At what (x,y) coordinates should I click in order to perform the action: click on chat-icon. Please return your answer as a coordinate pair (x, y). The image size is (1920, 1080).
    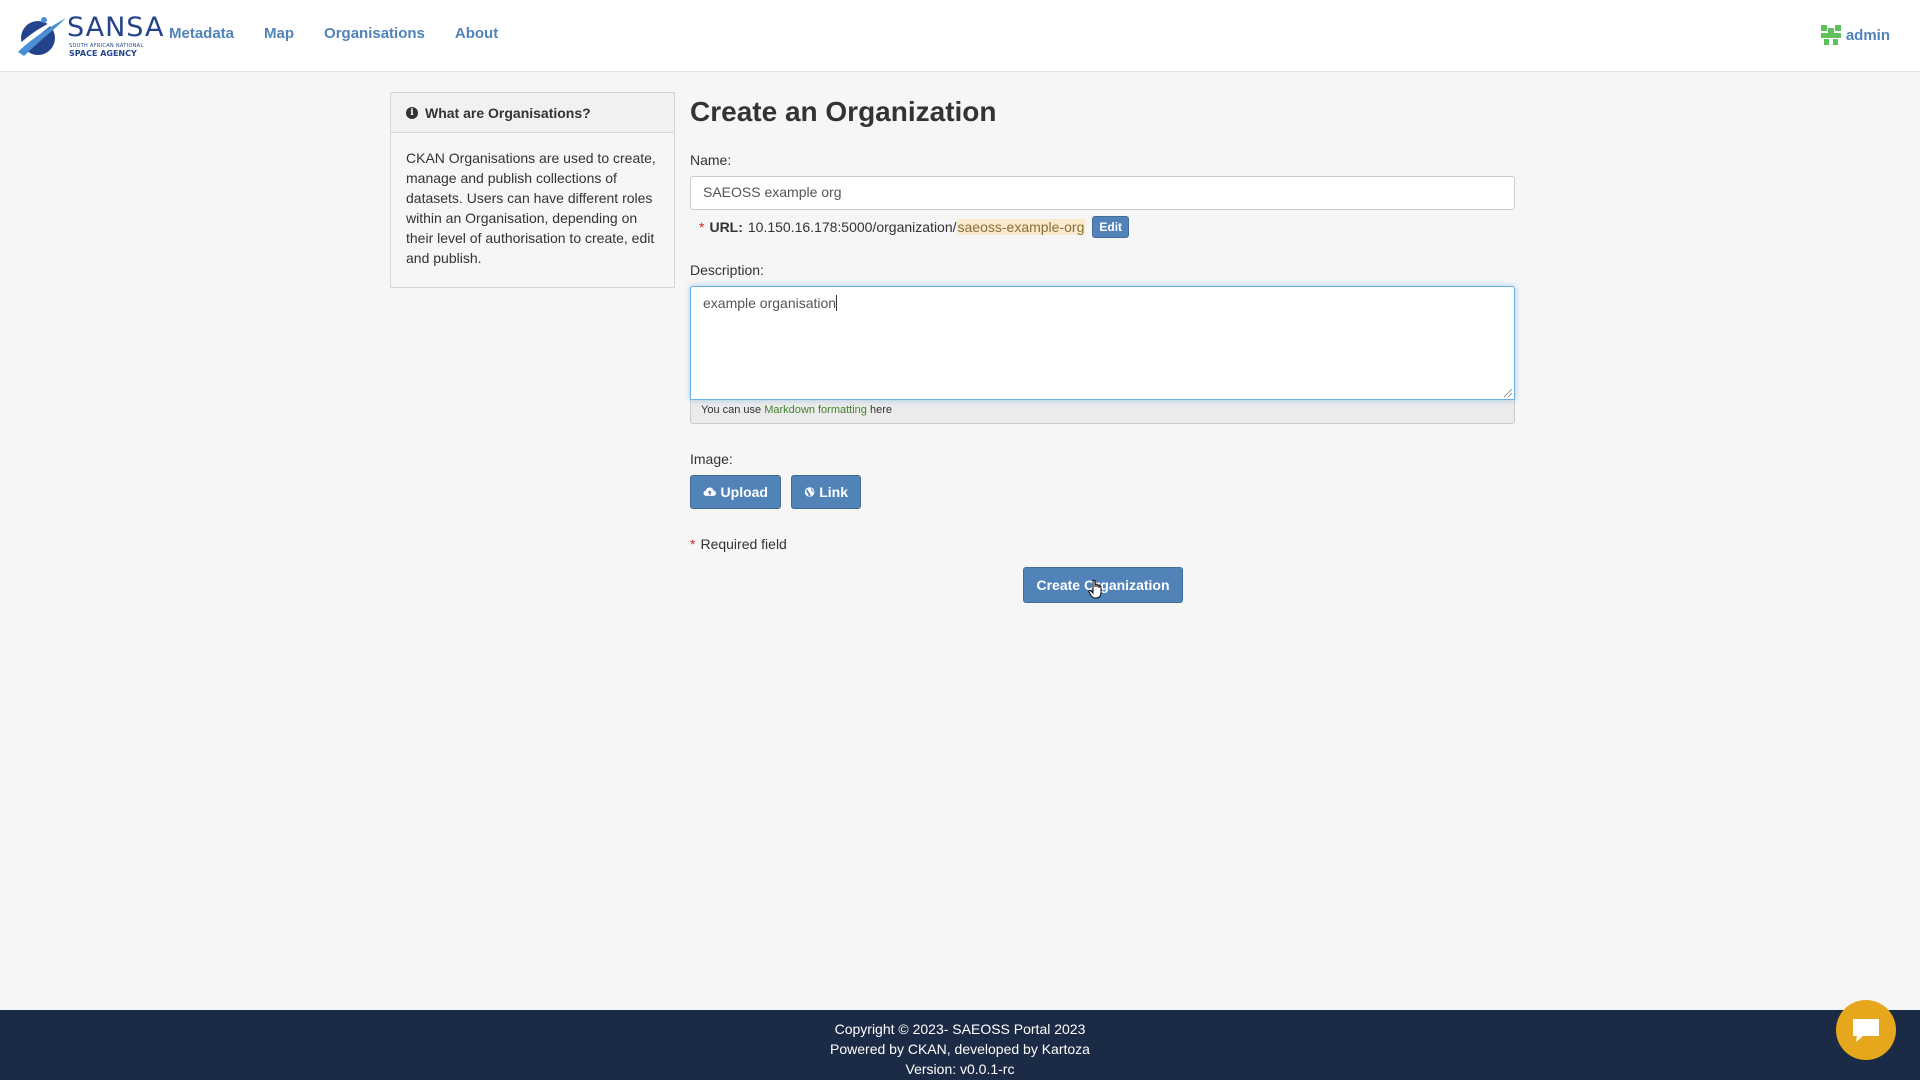
    Looking at the image, I should click on (1866, 1030).